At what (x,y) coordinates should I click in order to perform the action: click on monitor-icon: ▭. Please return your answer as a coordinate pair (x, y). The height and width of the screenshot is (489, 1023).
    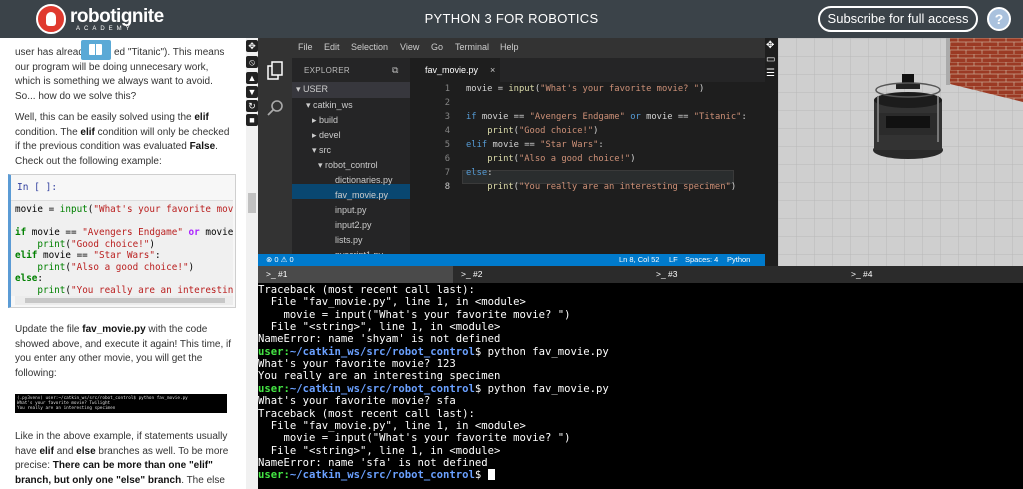
    Looking at the image, I should click on (770, 59).